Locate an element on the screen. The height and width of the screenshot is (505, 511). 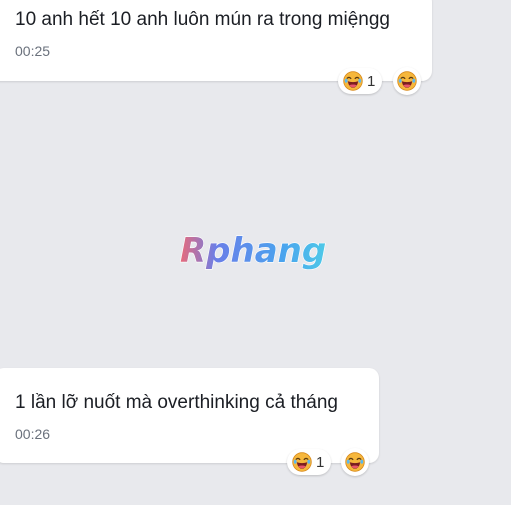
watermark-logo: Rphang is located at coordinates (252, 250).